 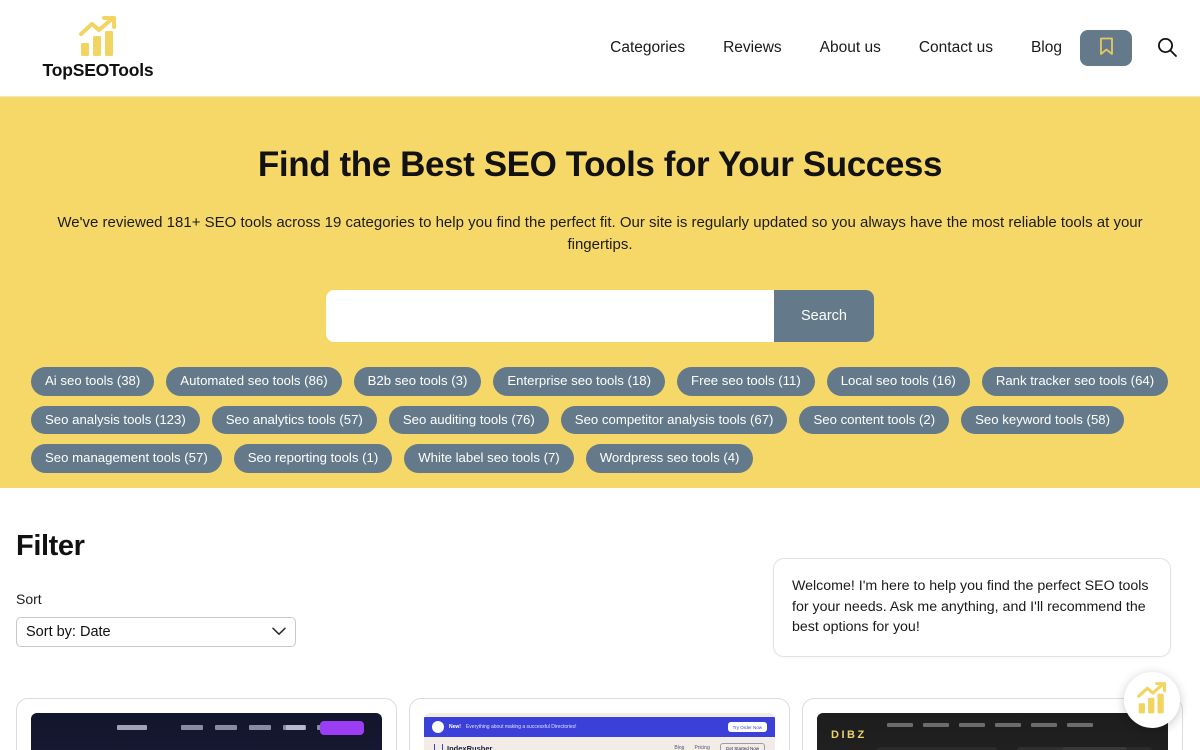 I want to click on category-pill: Seo content tools (2), so click(x=874, y=420).